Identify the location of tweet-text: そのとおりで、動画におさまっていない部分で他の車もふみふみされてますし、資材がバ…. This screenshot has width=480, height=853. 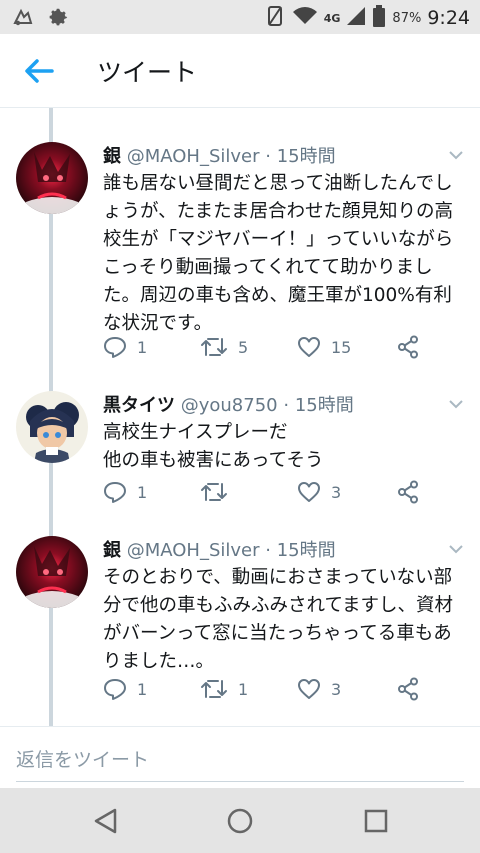
(278, 619).